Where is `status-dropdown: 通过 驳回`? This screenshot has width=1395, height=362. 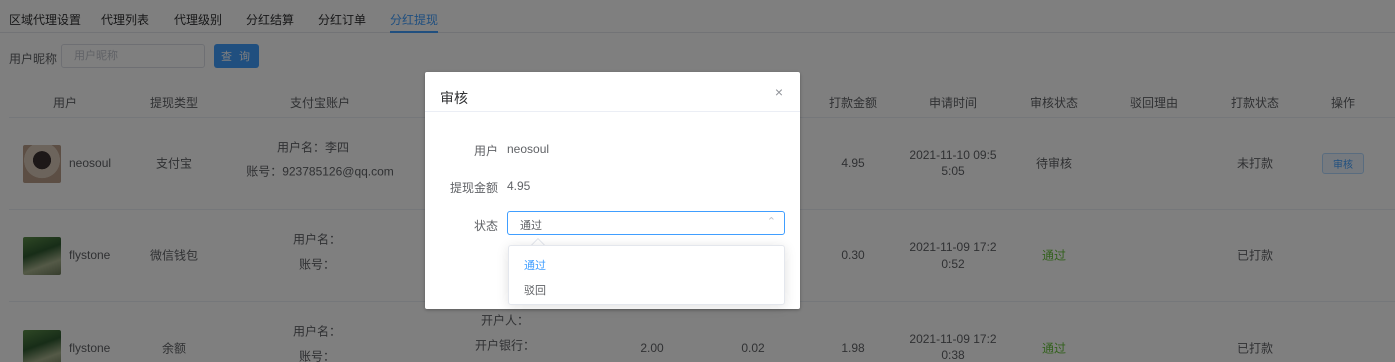
status-dropdown: 通过 驳回 is located at coordinates (646, 275).